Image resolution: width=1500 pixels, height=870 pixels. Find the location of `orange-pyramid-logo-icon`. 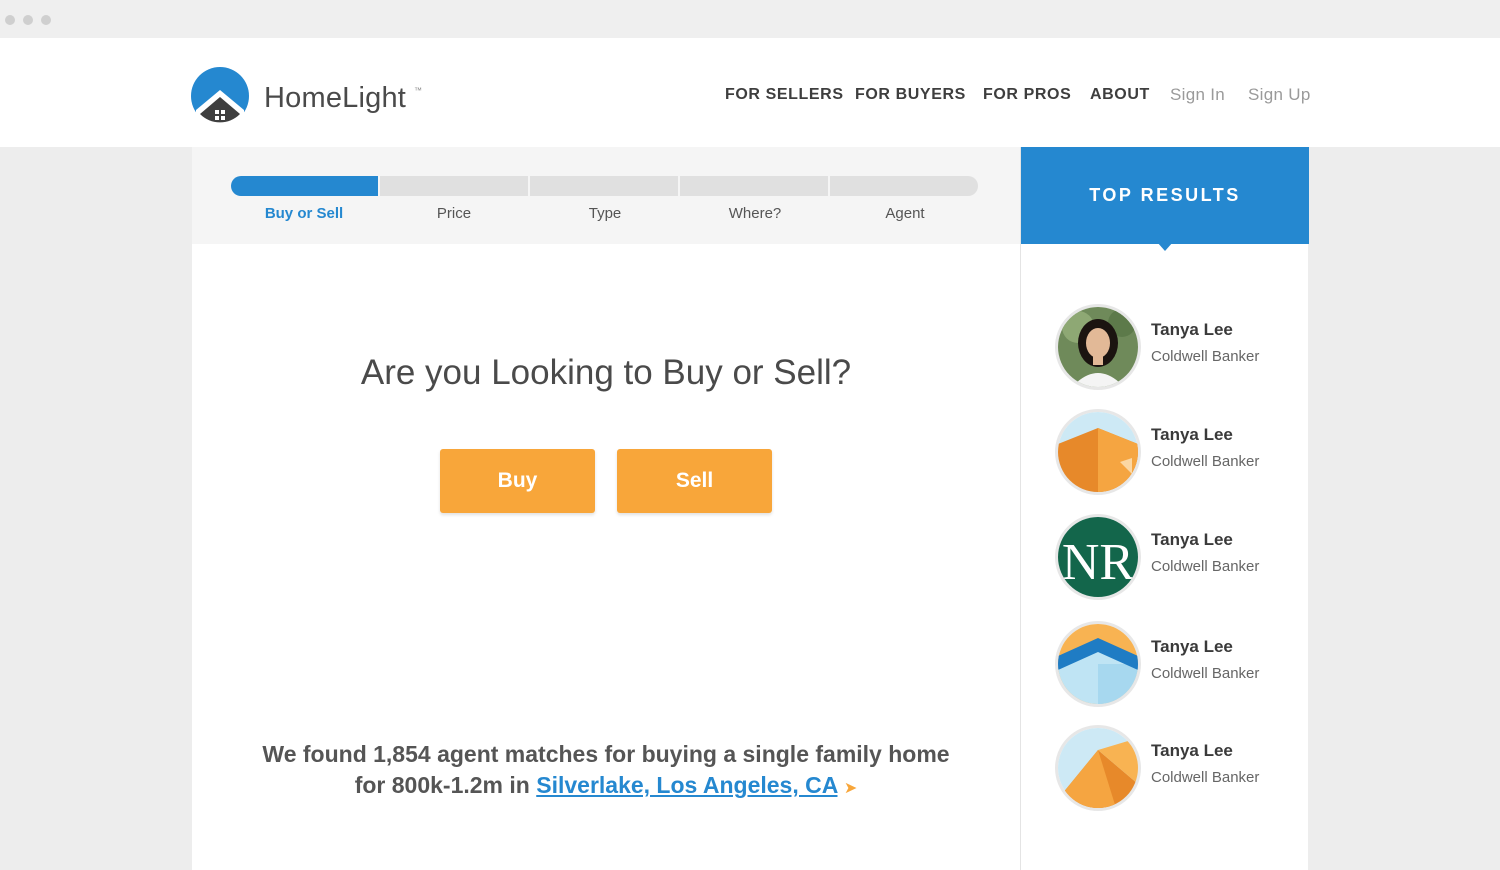

orange-pyramid-logo-icon is located at coordinates (1098, 768).